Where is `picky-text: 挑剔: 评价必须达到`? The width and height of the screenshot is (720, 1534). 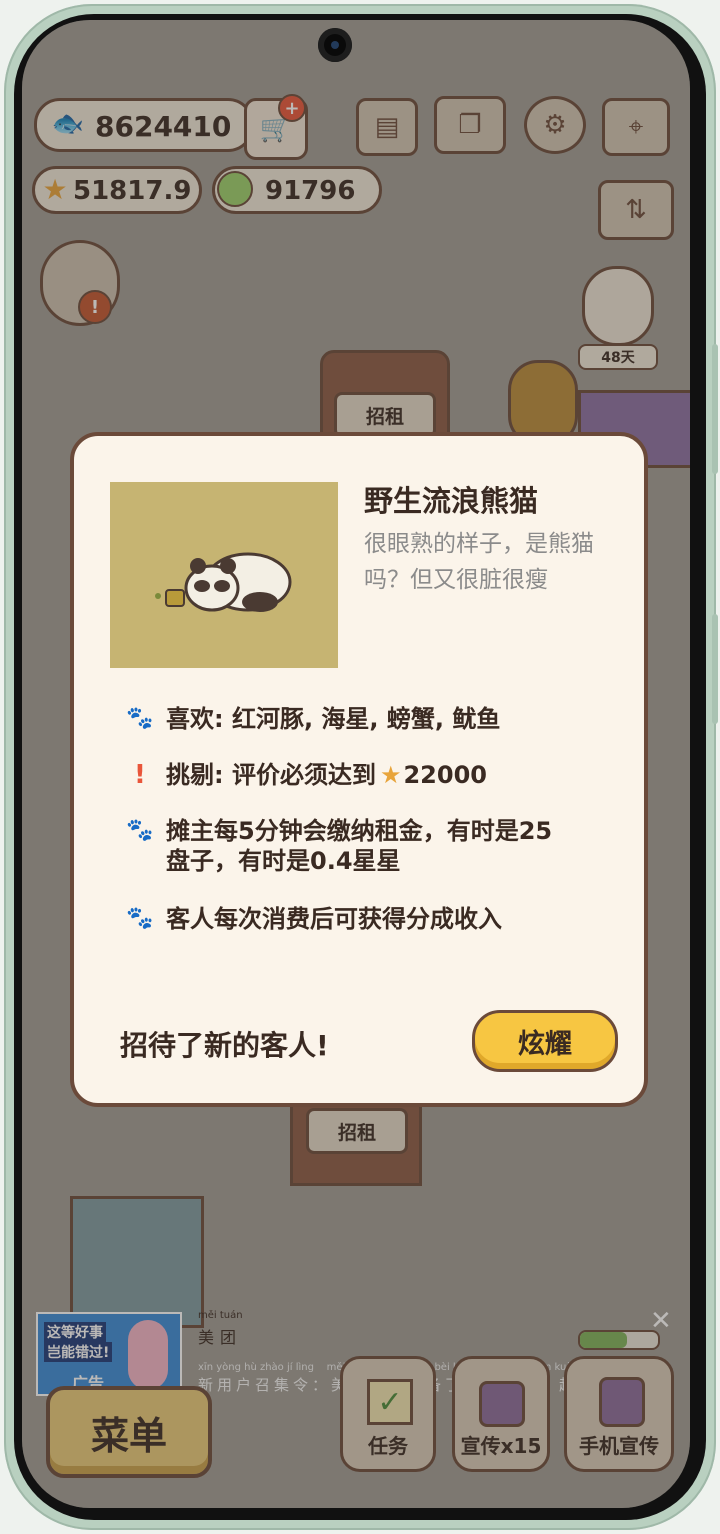 picky-text: 挑剔: 评价必须达到 is located at coordinates (271, 775).